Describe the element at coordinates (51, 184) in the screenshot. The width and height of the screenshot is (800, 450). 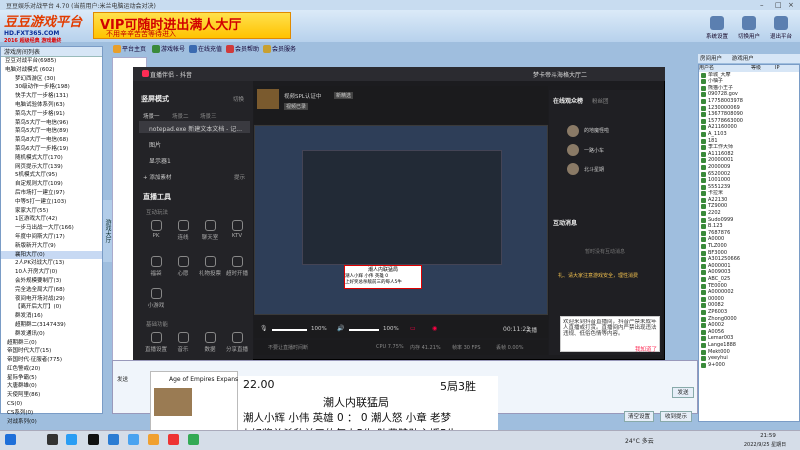
I see `sidebar-item: 自定规则大厅(109)` at that location.